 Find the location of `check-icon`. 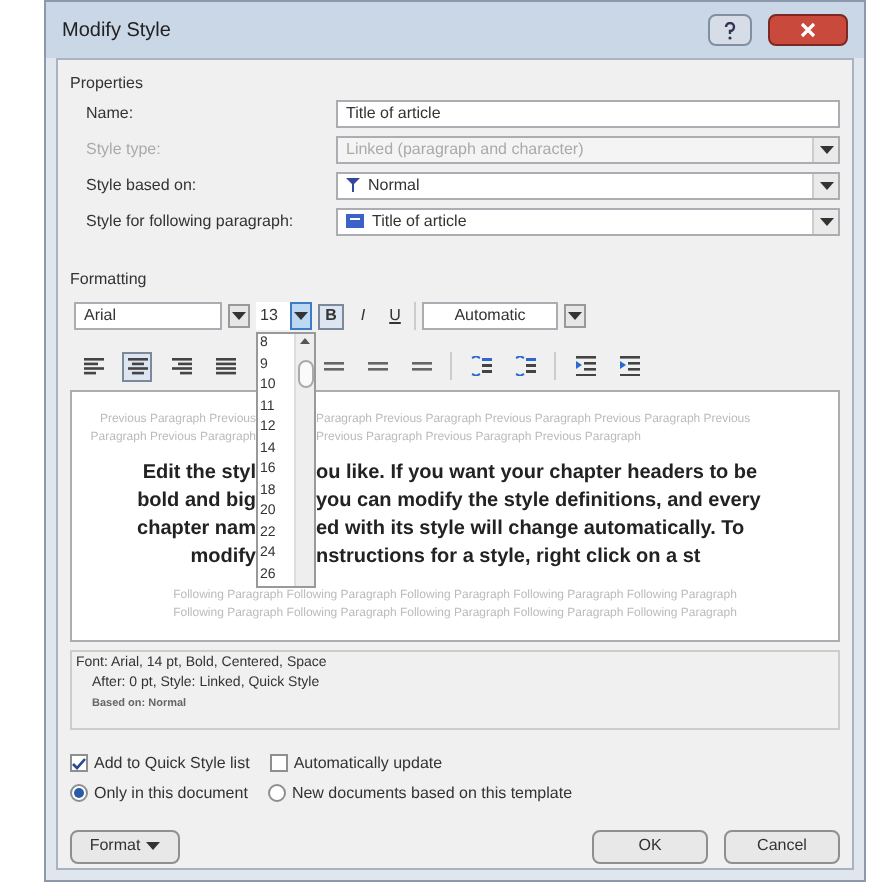

check-icon is located at coordinates (79, 763).